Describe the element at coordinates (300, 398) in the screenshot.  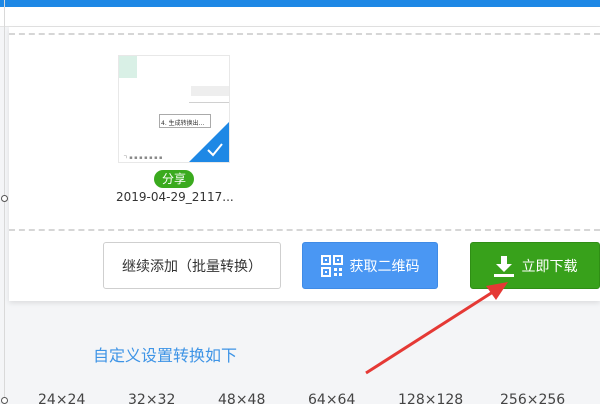
I see `size-options-row: 24×24 32×32 48×48 64×64 128×128 256×256` at that location.